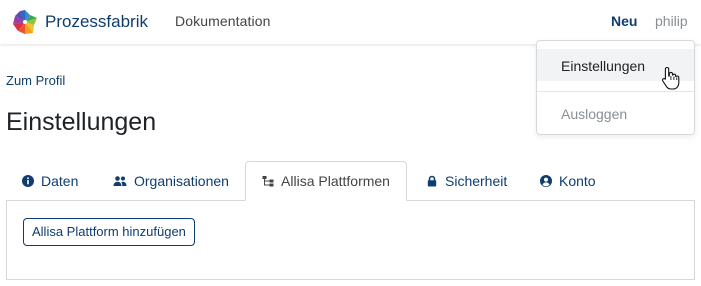 The height and width of the screenshot is (286, 701). I want to click on hand-pointer-cursor-icon, so click(670, 78).